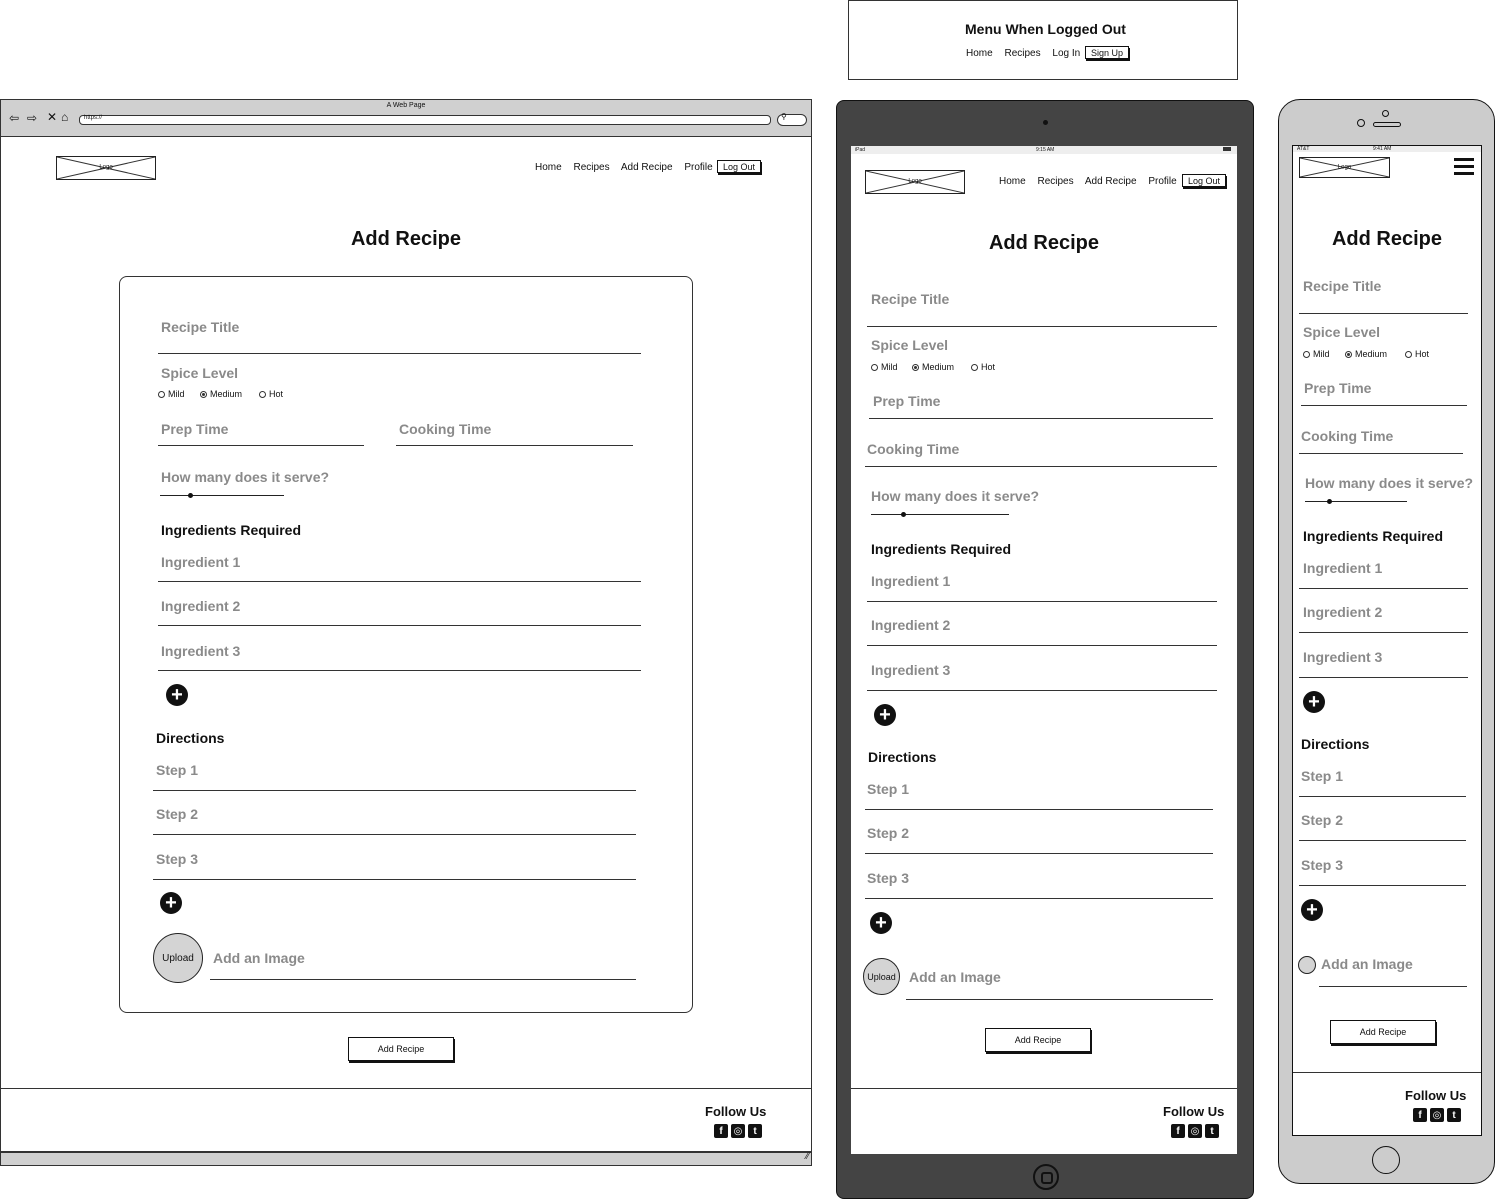 The width and height of the screenshot is (1497, 1200). What do you see at coordinates (1347, 436) in the screenshot?
I see `phone-cooking-time-input: Cooking Time` at bounding box center [1347, 436].